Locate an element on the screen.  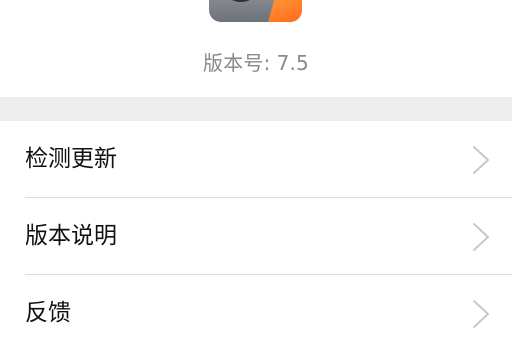
list-item-label: 检测更新 is located at coordinates (71, 159).